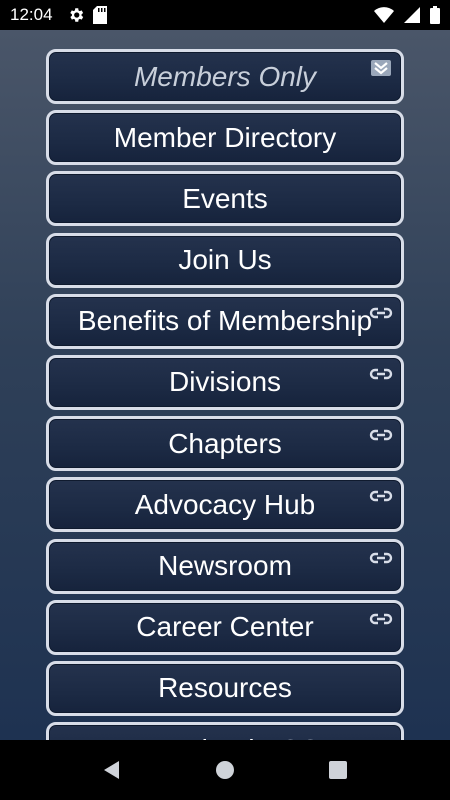  I want to click on navigation-bar, so click(225, 770).